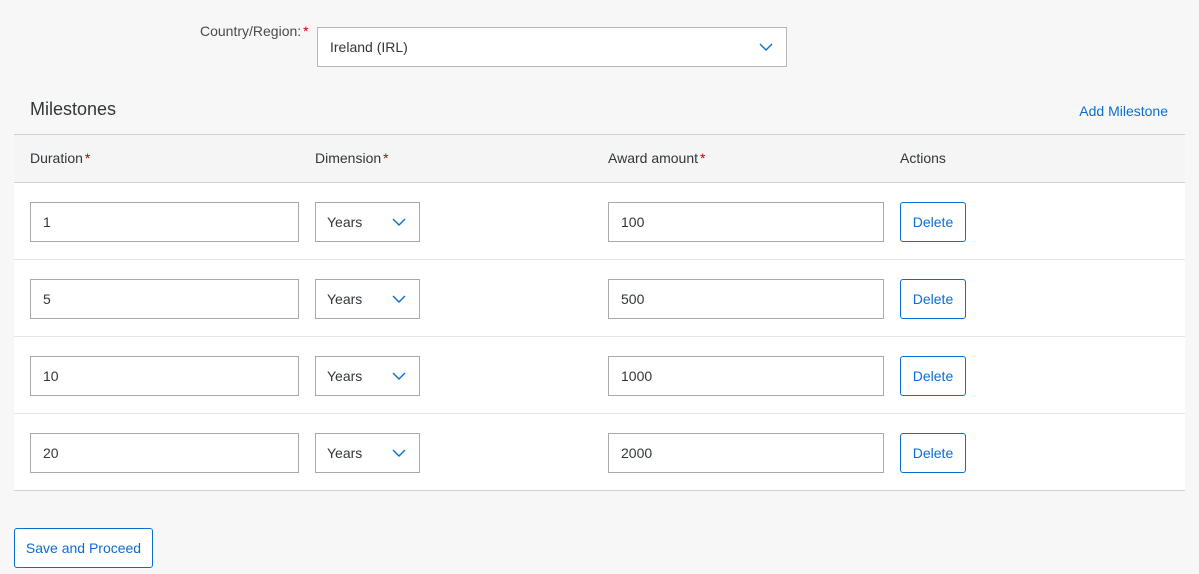  What do you see at coordinates (348, 158) in the screenshot?
I see `column-header-dimension-text: Dimension` at bounding box center [348, 158].